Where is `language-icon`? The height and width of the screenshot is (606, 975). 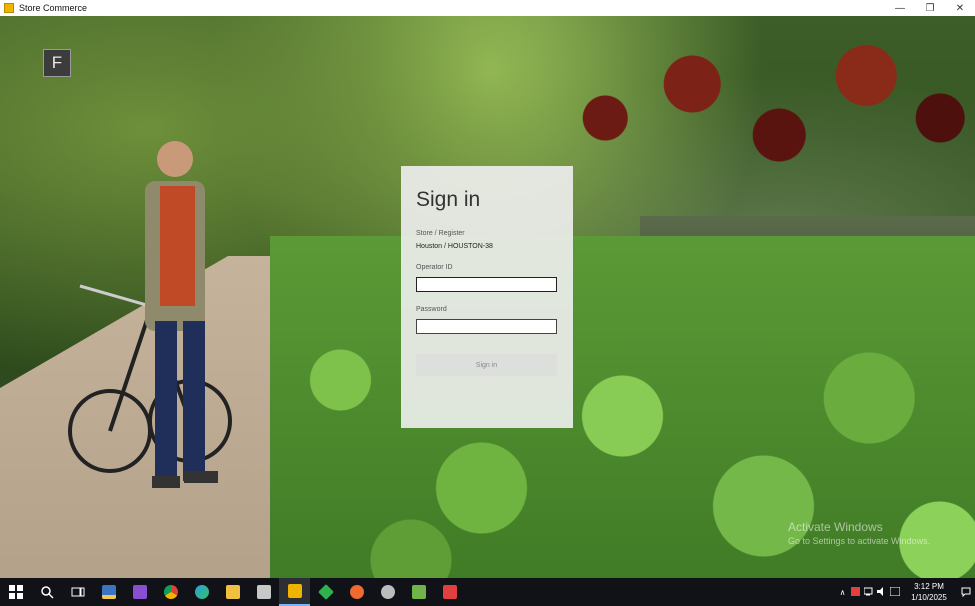
language-icon is located at coordinates (894, 592).